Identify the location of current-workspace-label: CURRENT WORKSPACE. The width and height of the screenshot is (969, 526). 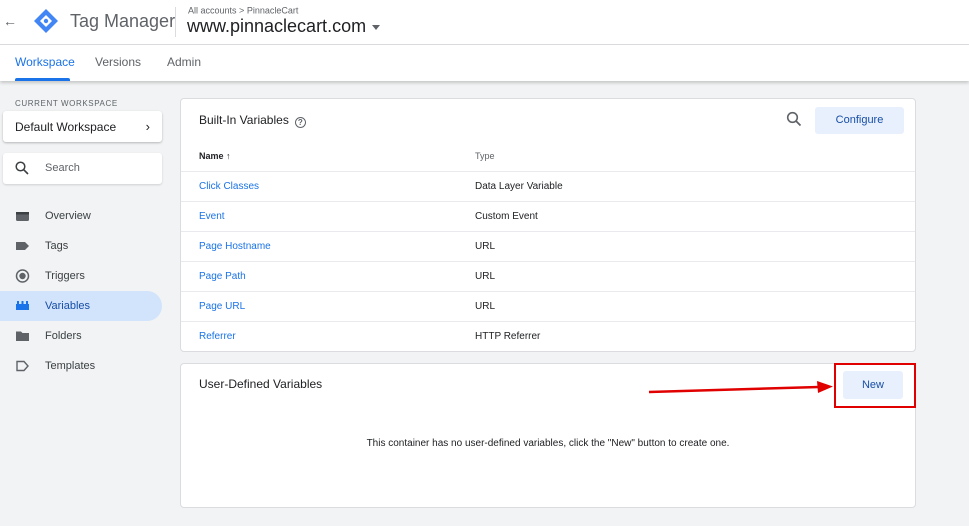
(66, 103).